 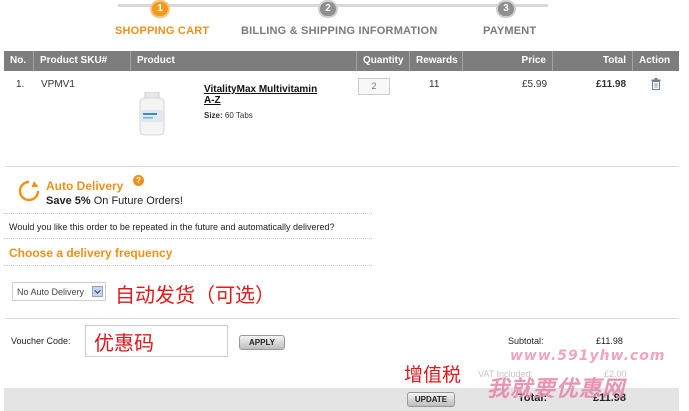 What do you see at coordinates (124, 343) in the screenshot?
I see `annotation-voucher: 优惠码` at bounding box center [124, 343].